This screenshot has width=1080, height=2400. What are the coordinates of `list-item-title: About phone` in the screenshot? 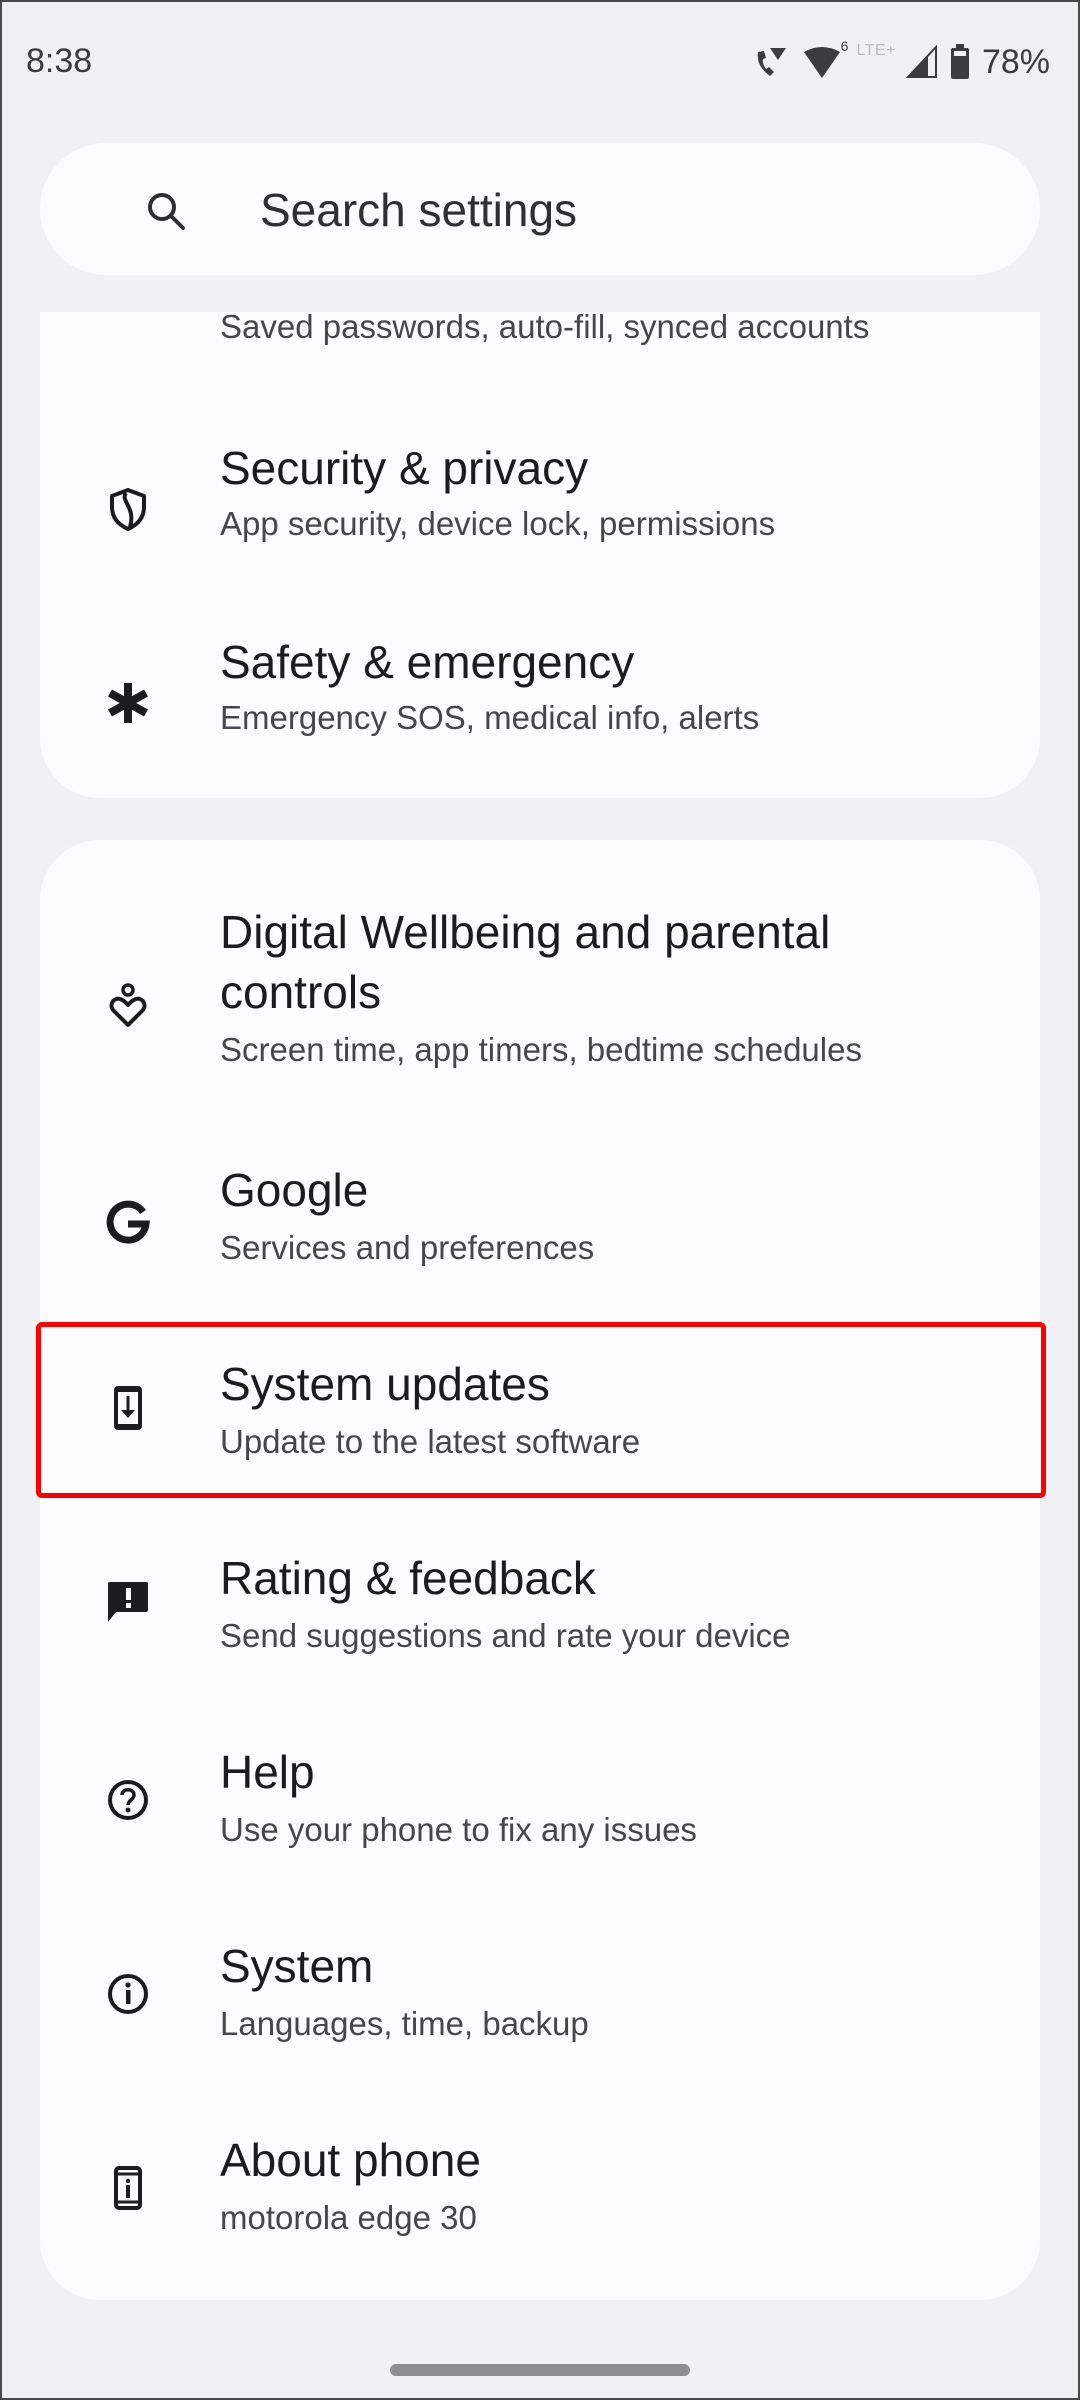 It's located at (350, 2160).